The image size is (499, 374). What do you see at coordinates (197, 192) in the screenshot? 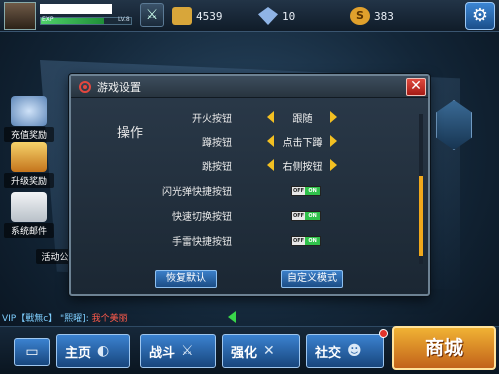
I see `setting-label: 闪光弹快捷按钮` at bounding box center [197, 192].